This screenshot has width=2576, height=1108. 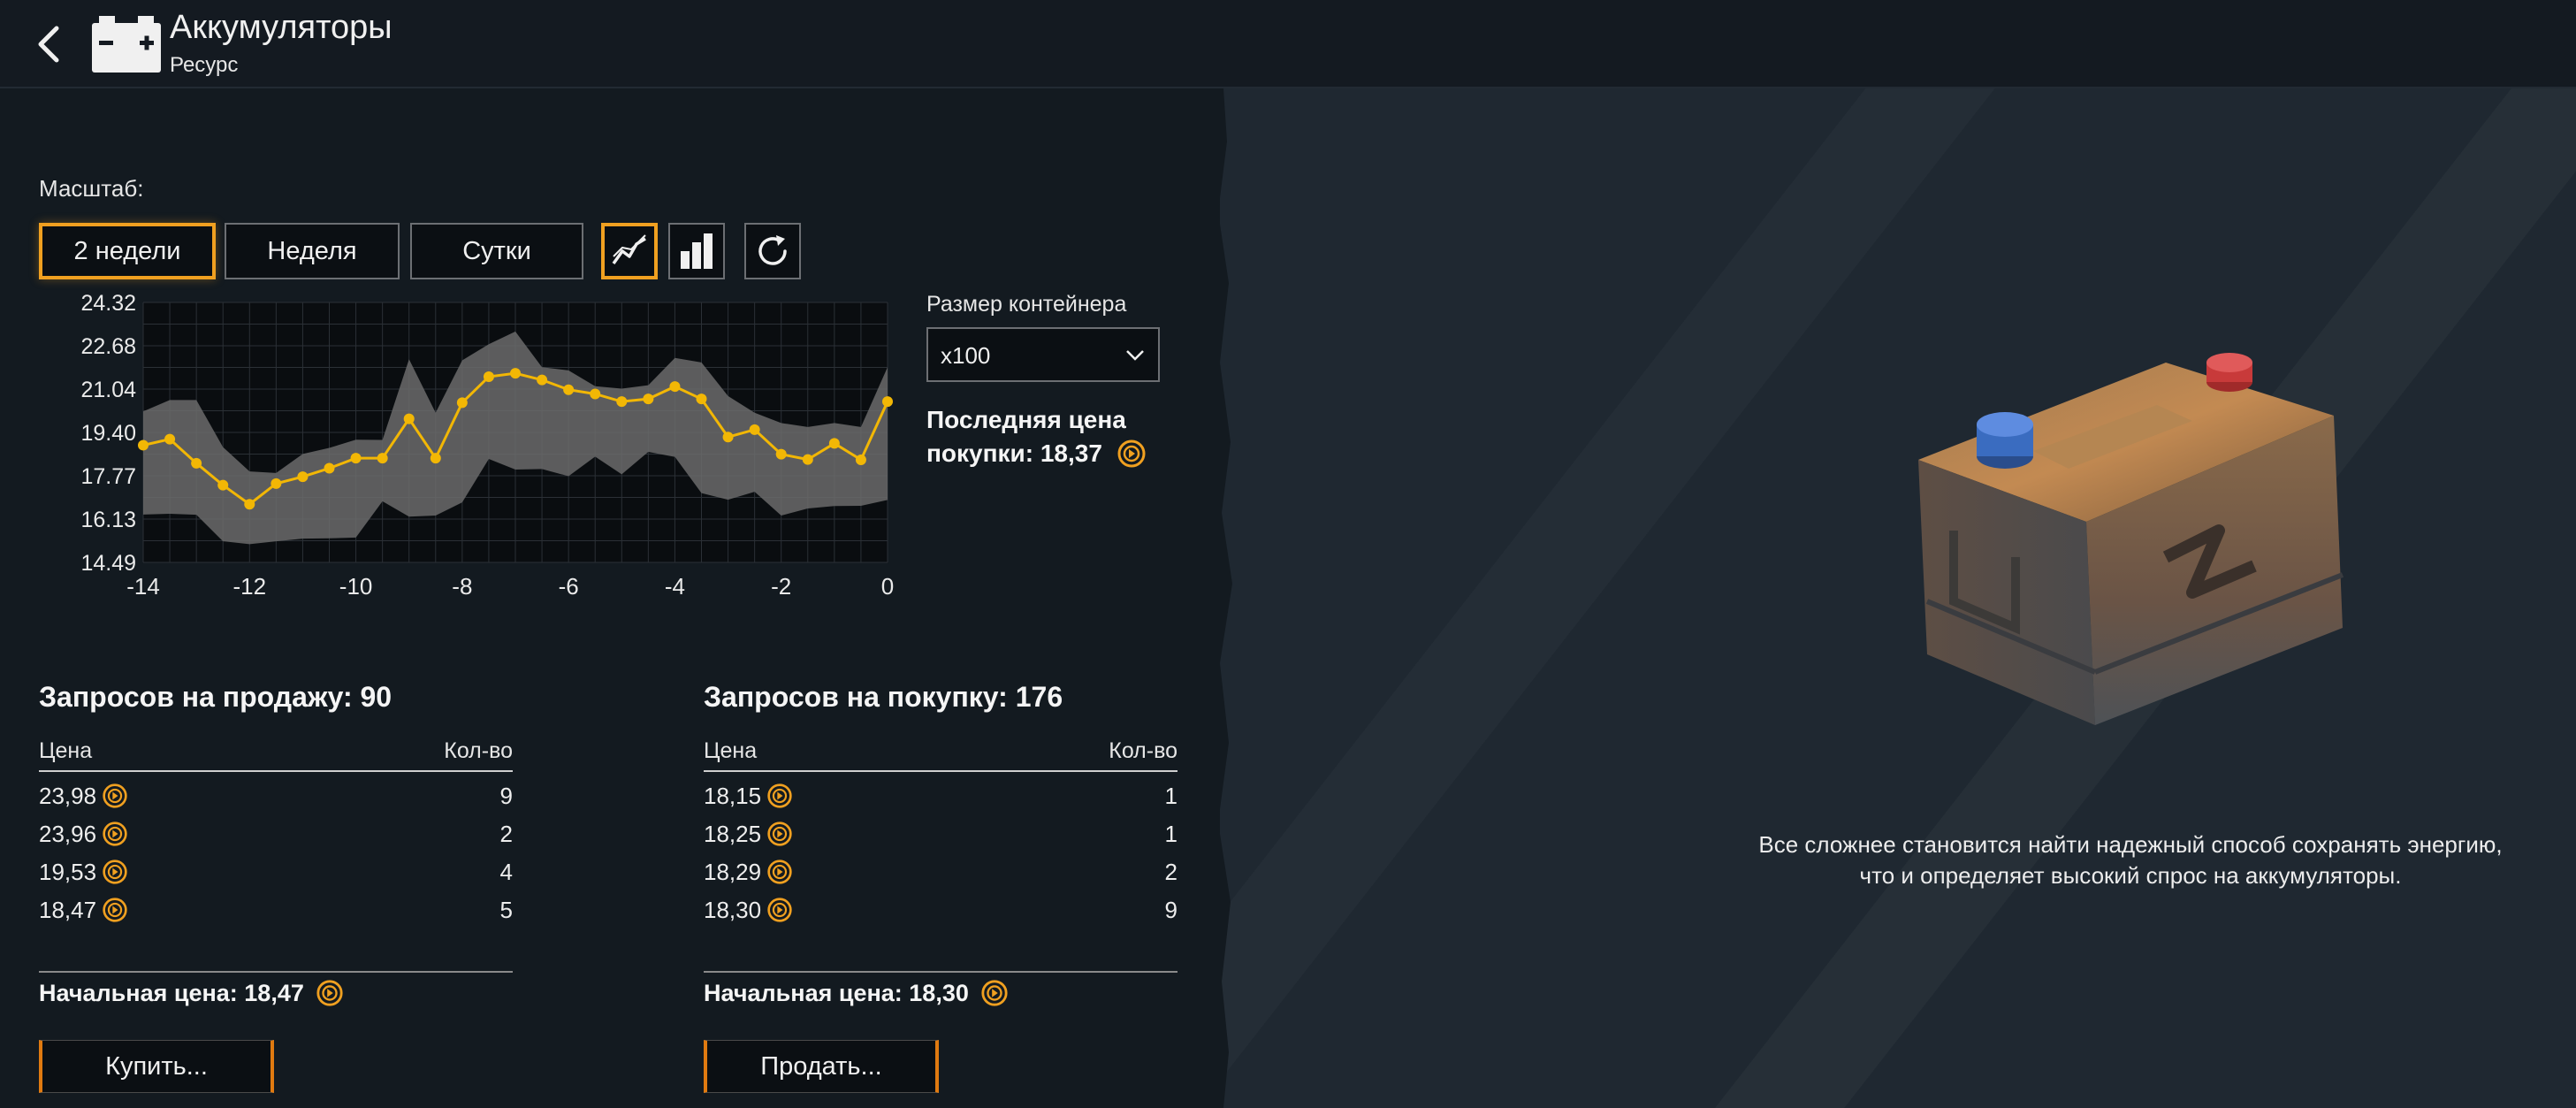 I want to click on battery-icon, so click(x=126, y=44).